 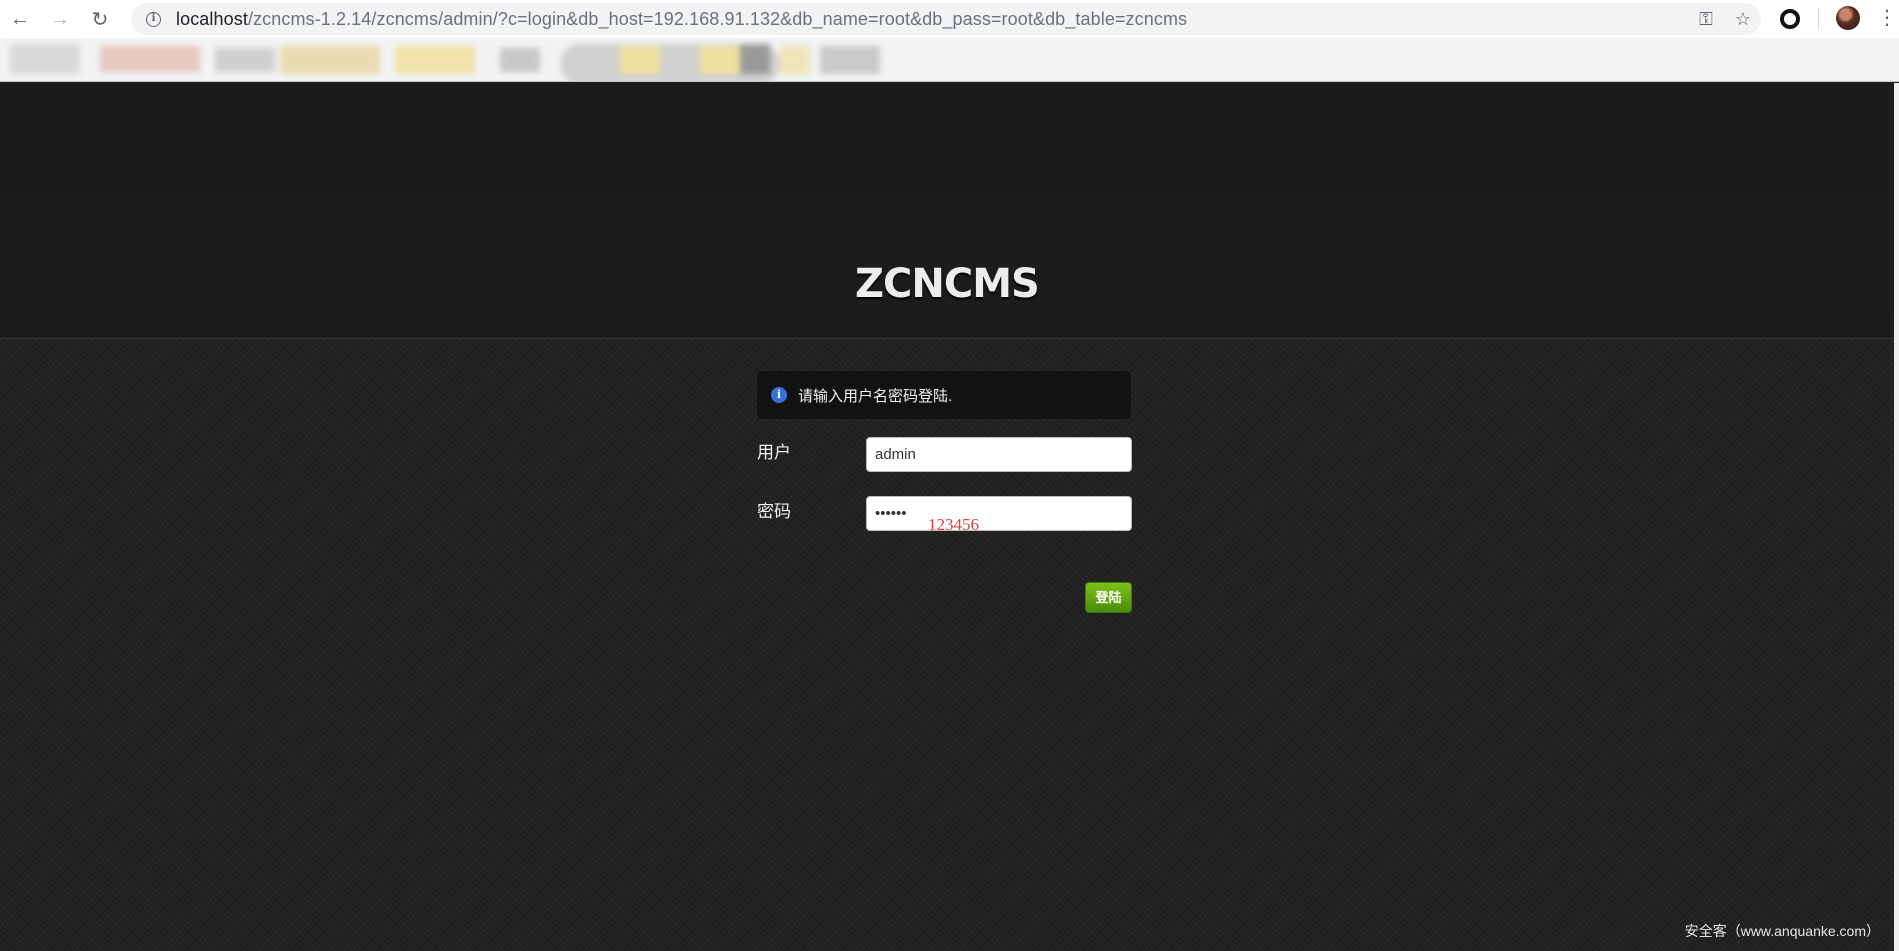 I want to click on url-host: localhost, so click(x=212, y=18).